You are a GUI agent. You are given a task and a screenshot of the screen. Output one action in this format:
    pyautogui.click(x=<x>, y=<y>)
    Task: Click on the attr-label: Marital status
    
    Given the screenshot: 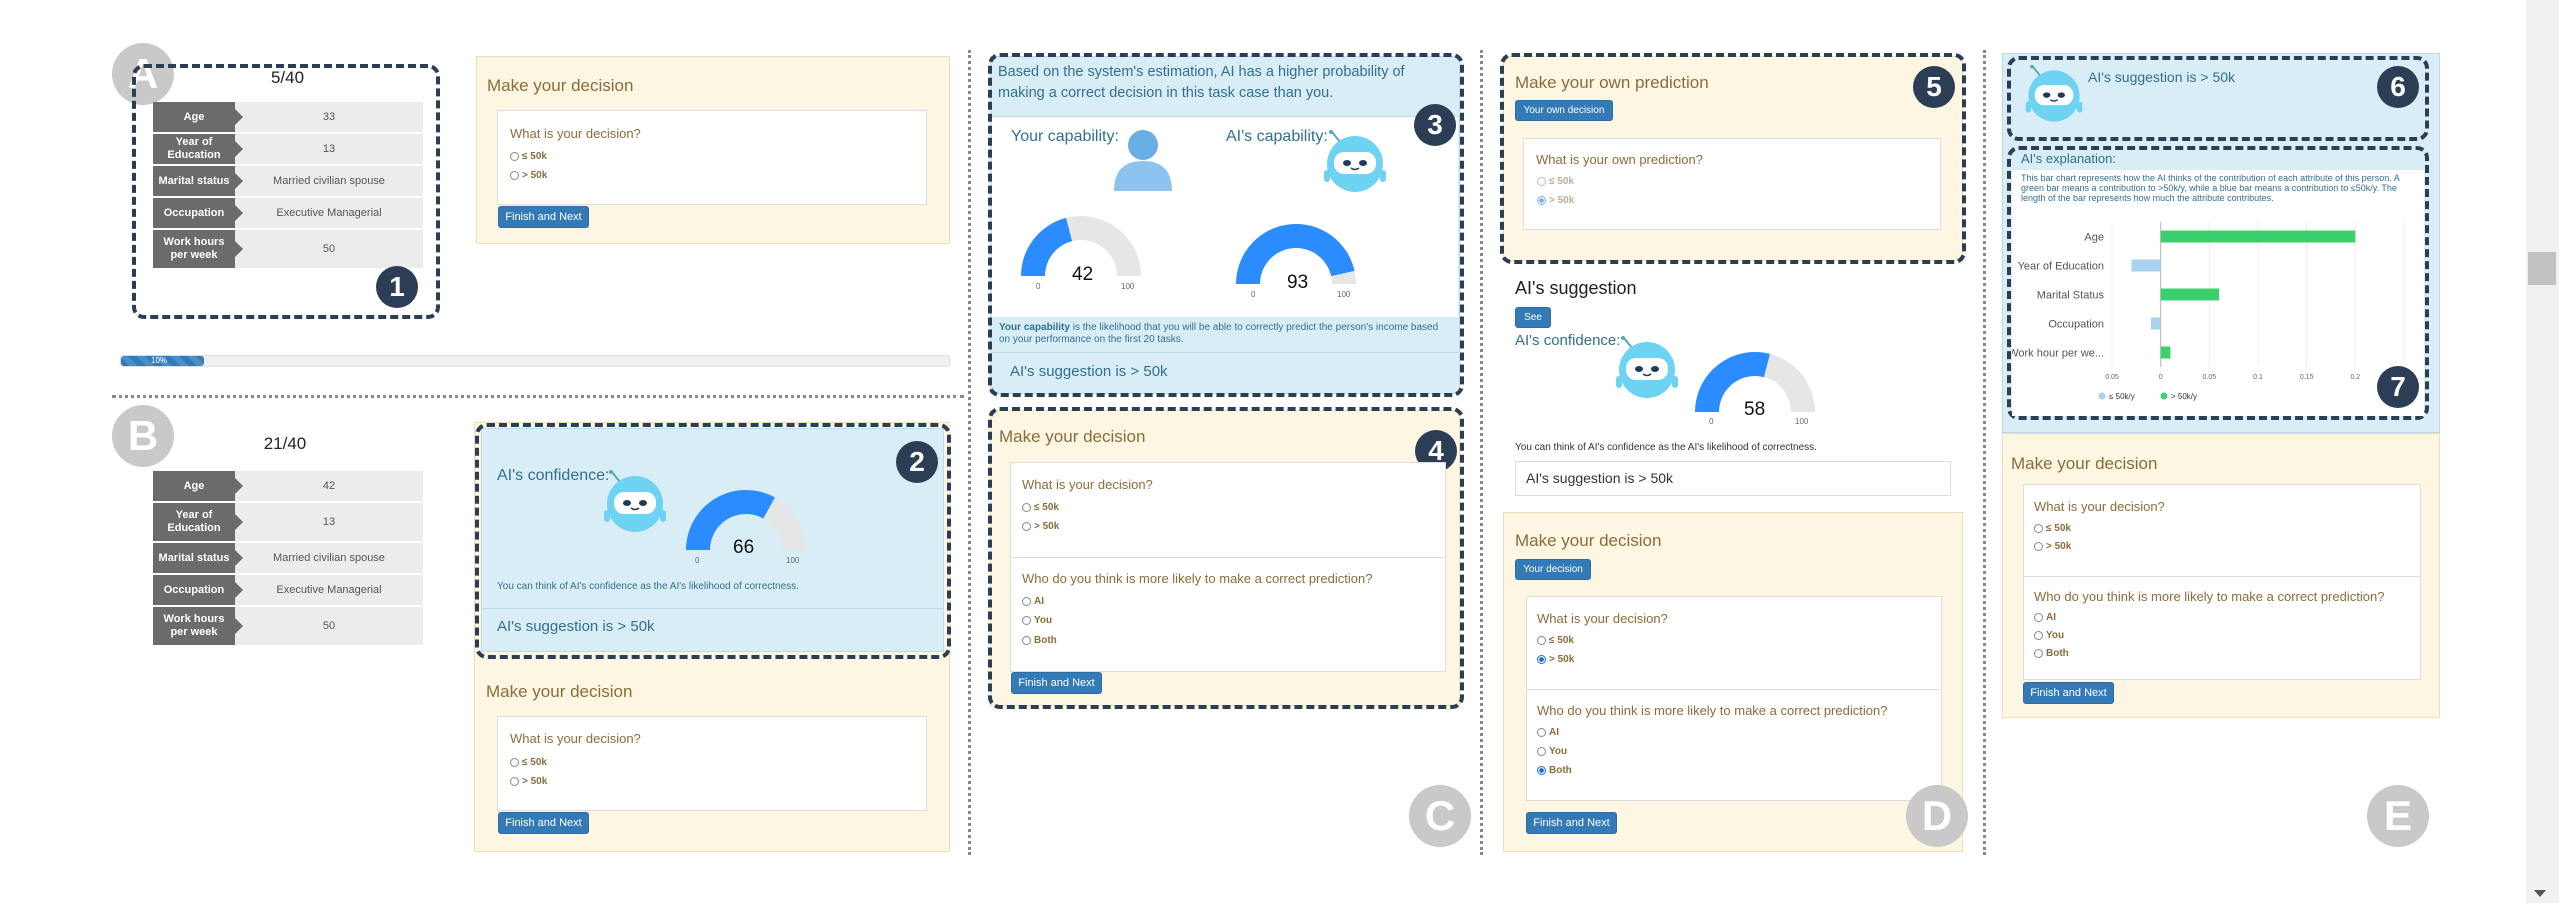 What is the action you would take?
    pyautogui.click(x=198, y=558)
    